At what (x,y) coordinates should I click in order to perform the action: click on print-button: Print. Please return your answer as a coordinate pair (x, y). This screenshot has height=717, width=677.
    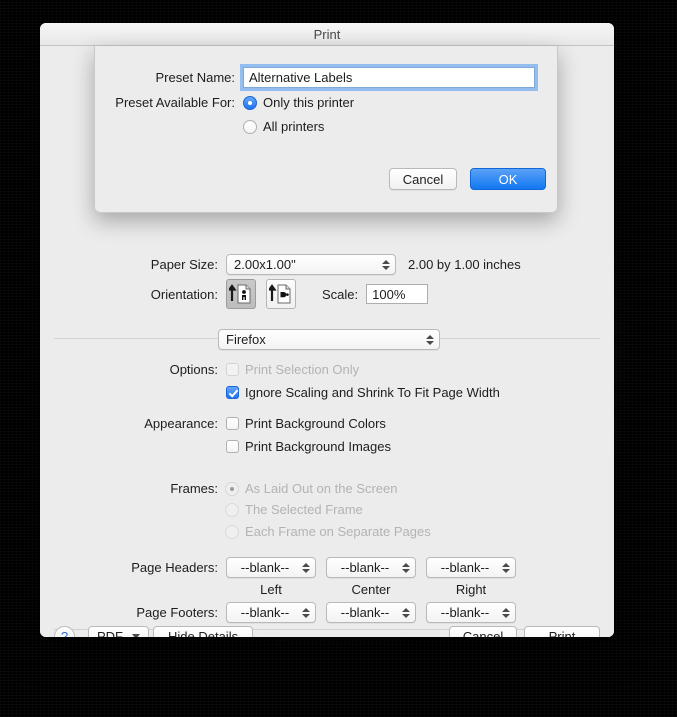
    Looking at the image, I should click on (562, 631).